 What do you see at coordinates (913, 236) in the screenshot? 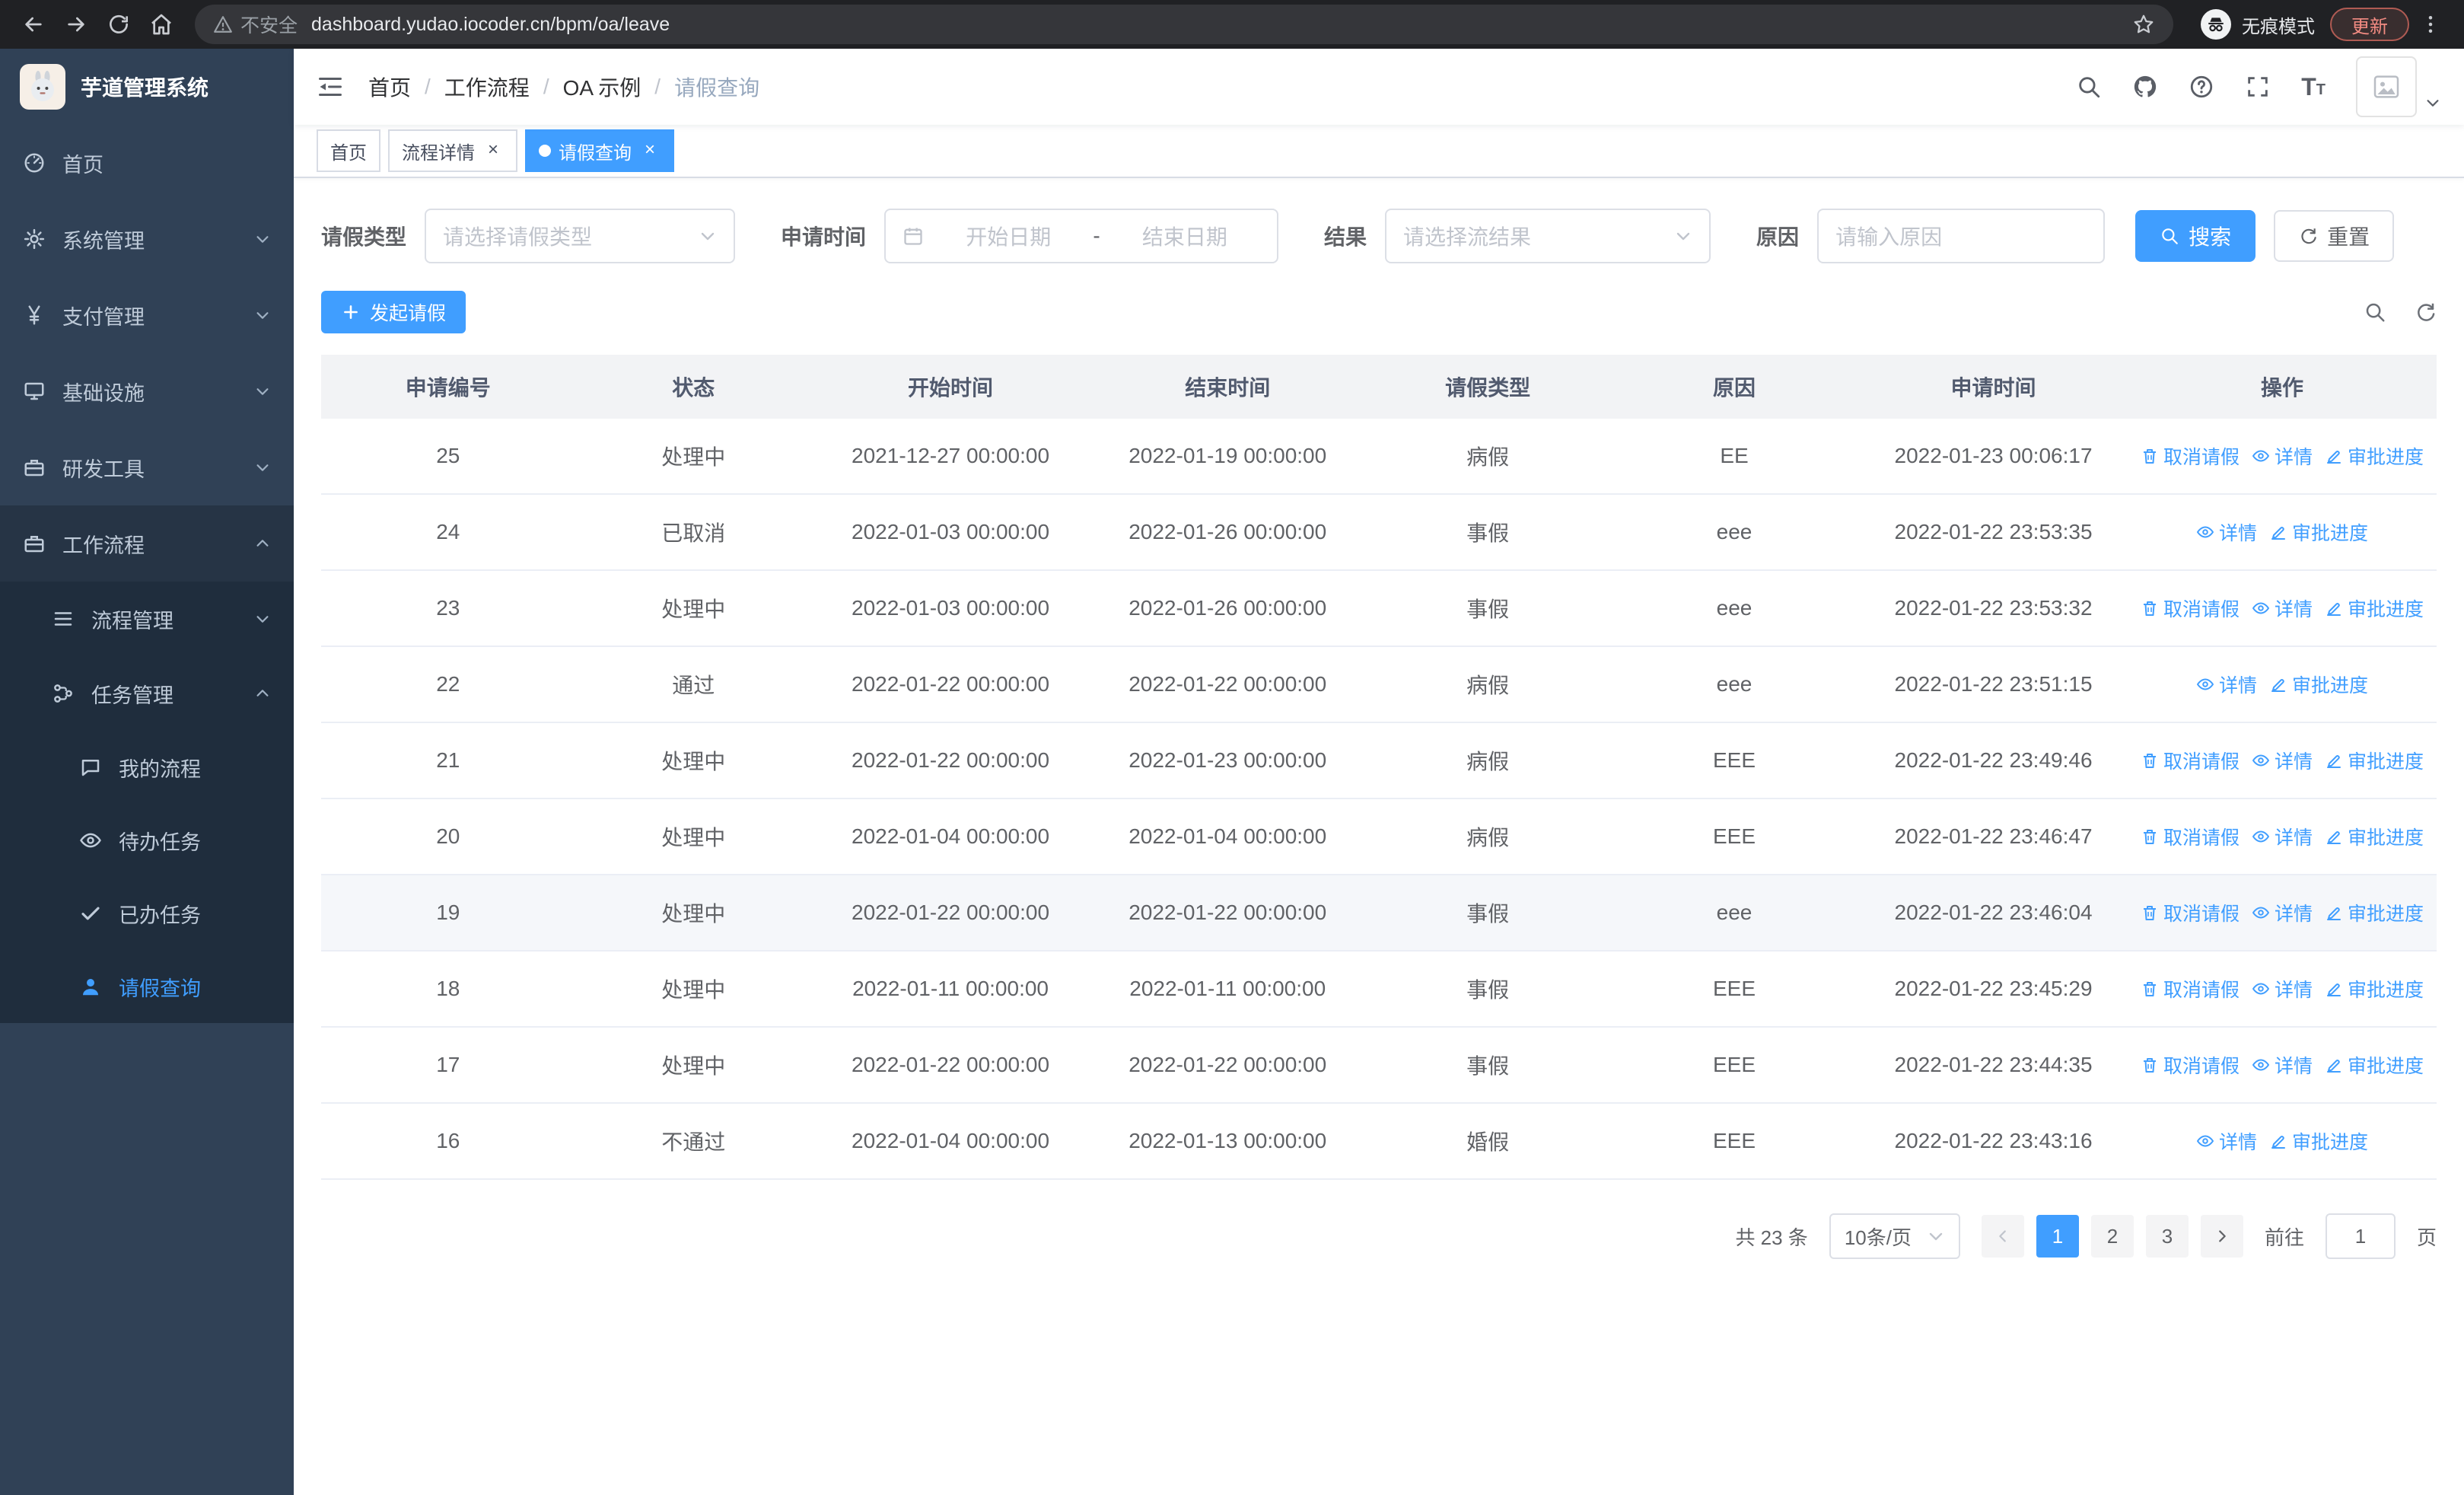
I see `calendar-icon` at bounding box center [913, 236].